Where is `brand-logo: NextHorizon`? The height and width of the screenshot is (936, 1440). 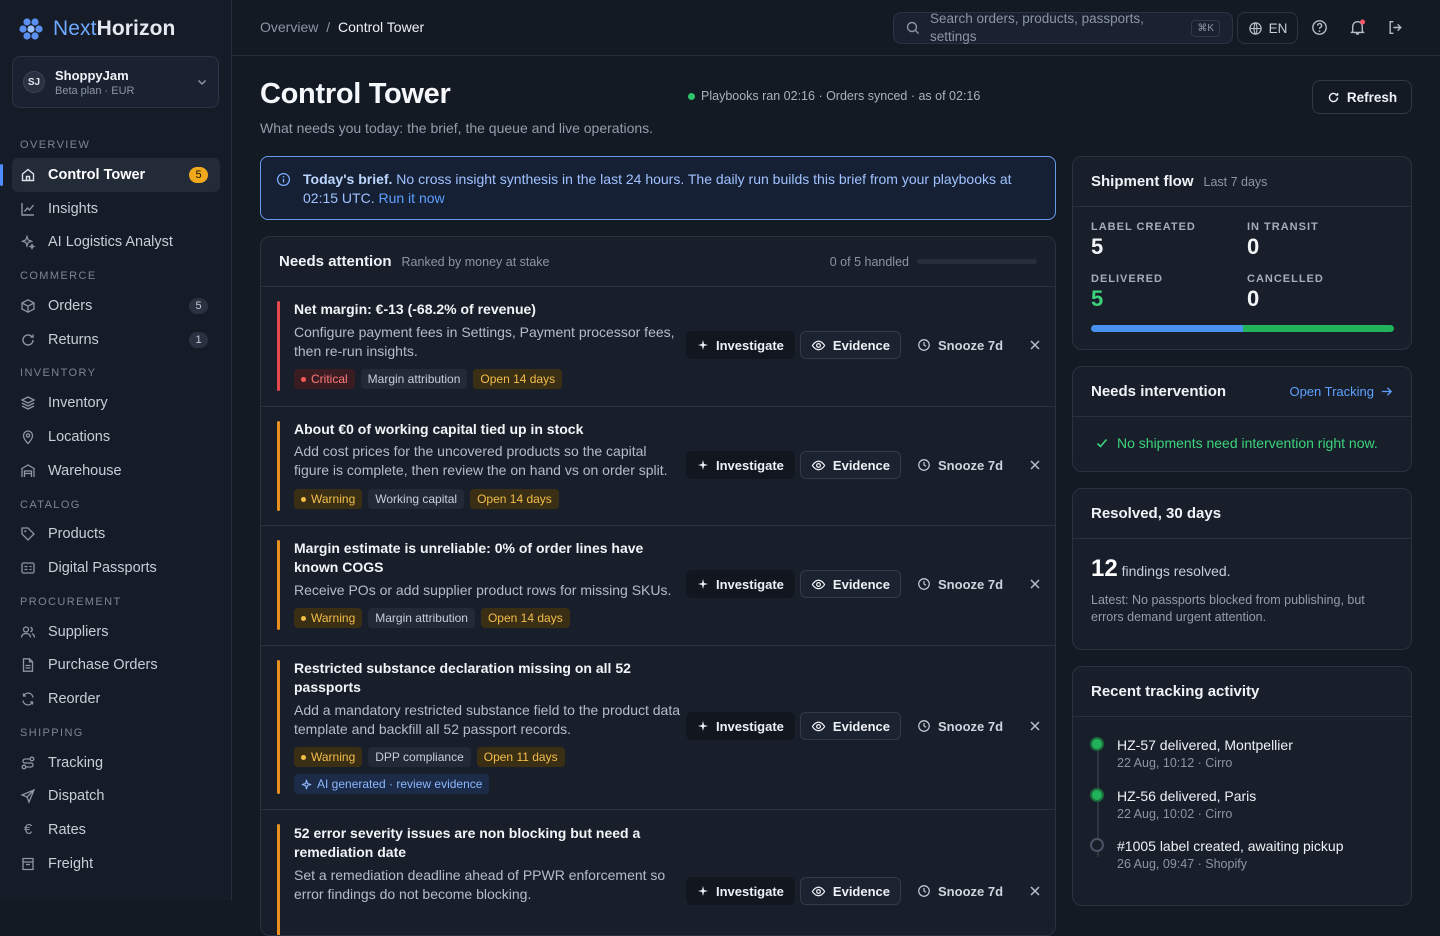 brand-logo: NextHorizon is located at coordinates (96, 29).